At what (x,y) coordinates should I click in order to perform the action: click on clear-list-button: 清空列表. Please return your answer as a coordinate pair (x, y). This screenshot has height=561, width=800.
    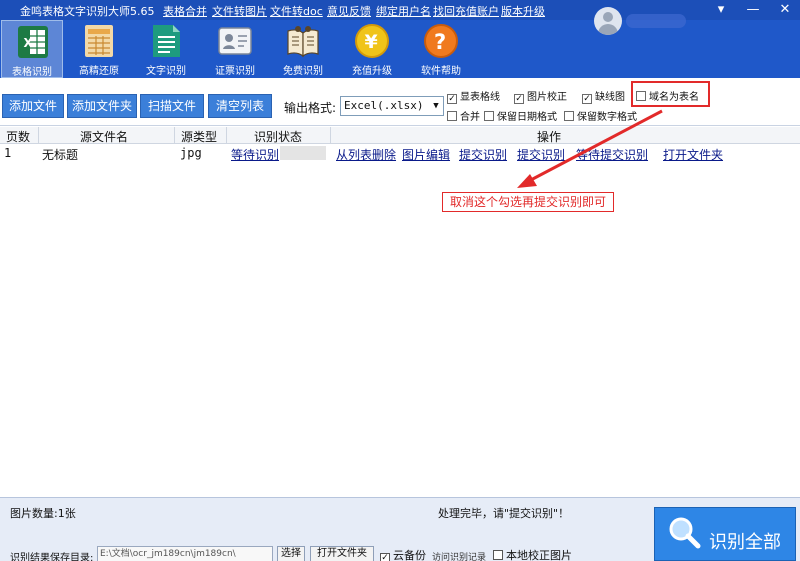
    Looking at the image, I should click on (240, 106).